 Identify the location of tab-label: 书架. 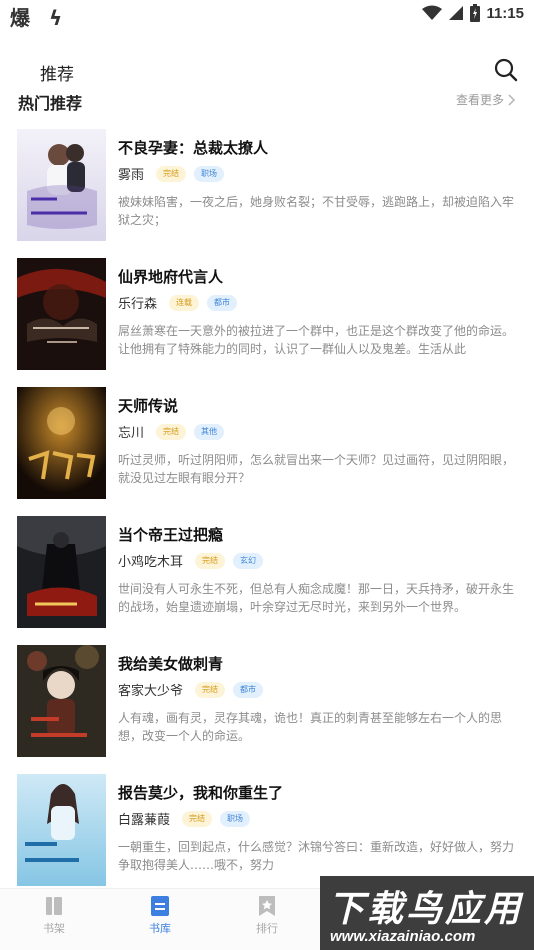
(54, 928).